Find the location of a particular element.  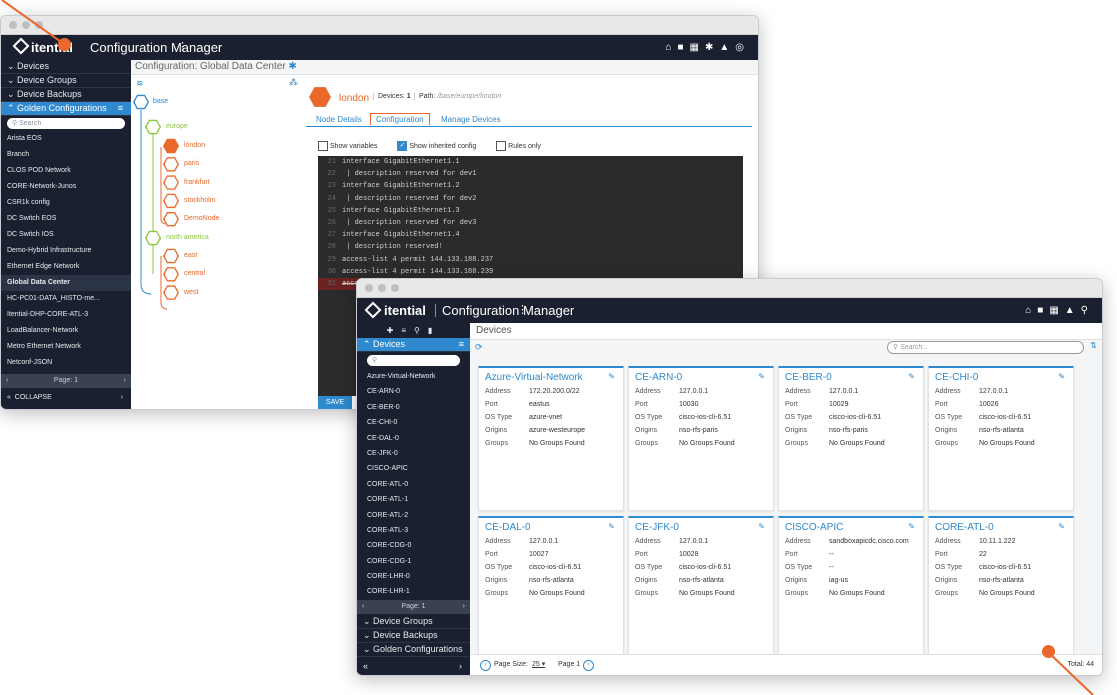

annotation-marker-top is located at coordinates (64, 44).